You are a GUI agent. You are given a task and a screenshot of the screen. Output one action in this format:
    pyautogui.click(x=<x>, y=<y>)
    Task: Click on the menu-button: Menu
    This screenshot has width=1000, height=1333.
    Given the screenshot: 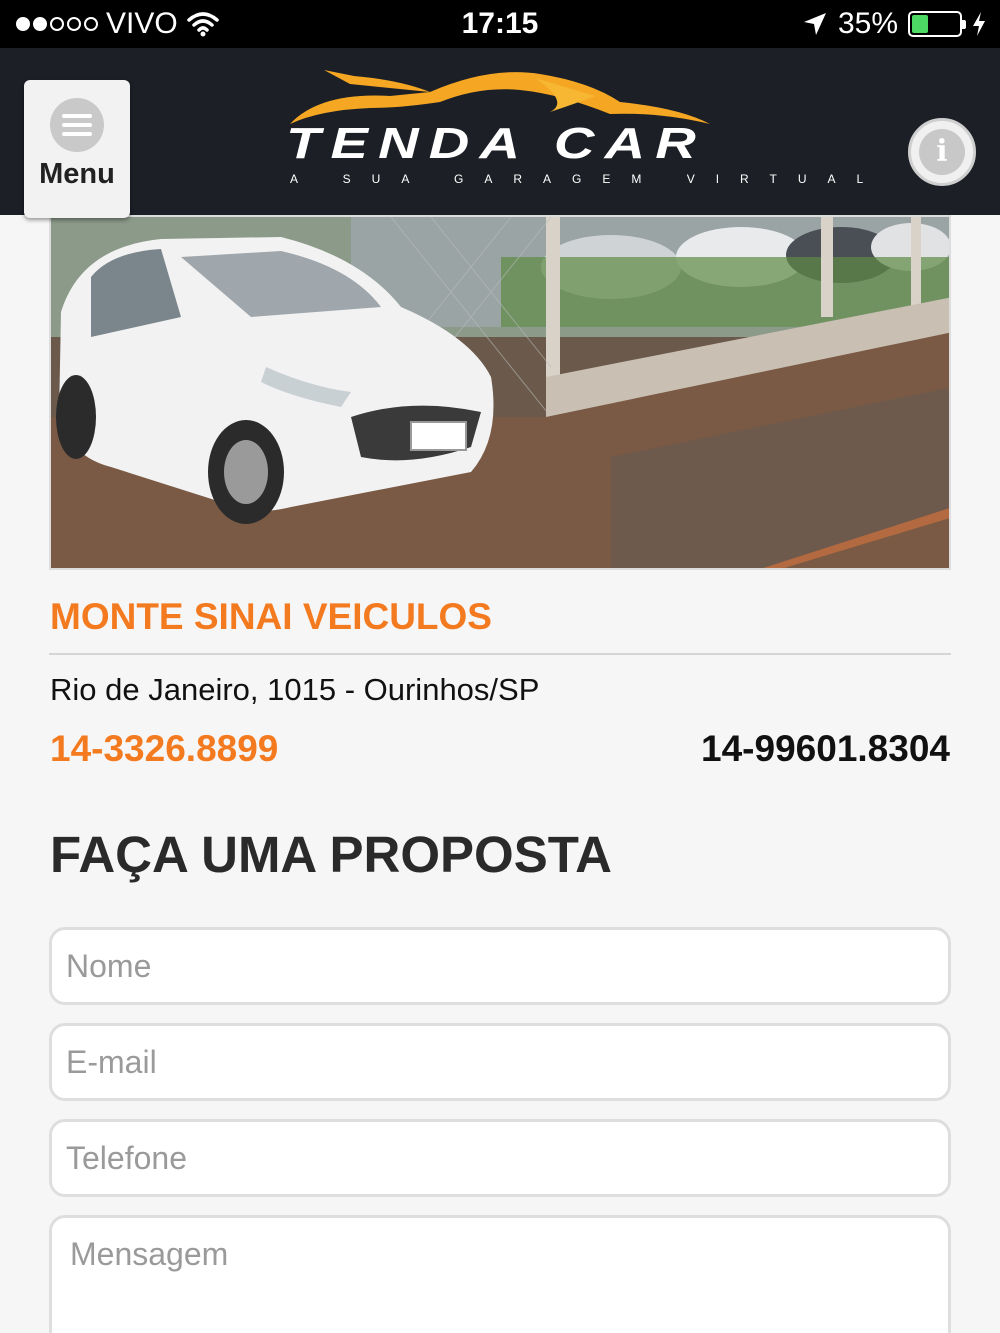 What is the action you would take?
    pyautogui.click(x=77, y=149)
    